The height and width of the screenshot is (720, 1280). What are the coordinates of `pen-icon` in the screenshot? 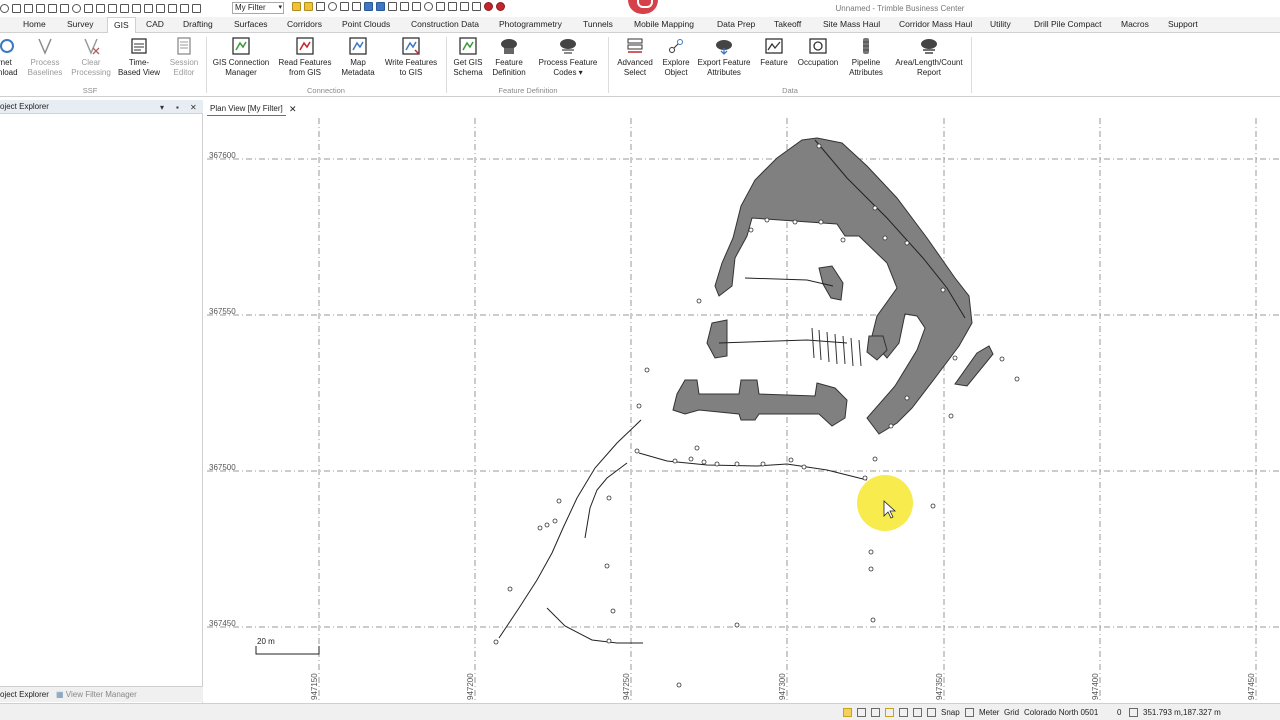 It's located at (452, 6).